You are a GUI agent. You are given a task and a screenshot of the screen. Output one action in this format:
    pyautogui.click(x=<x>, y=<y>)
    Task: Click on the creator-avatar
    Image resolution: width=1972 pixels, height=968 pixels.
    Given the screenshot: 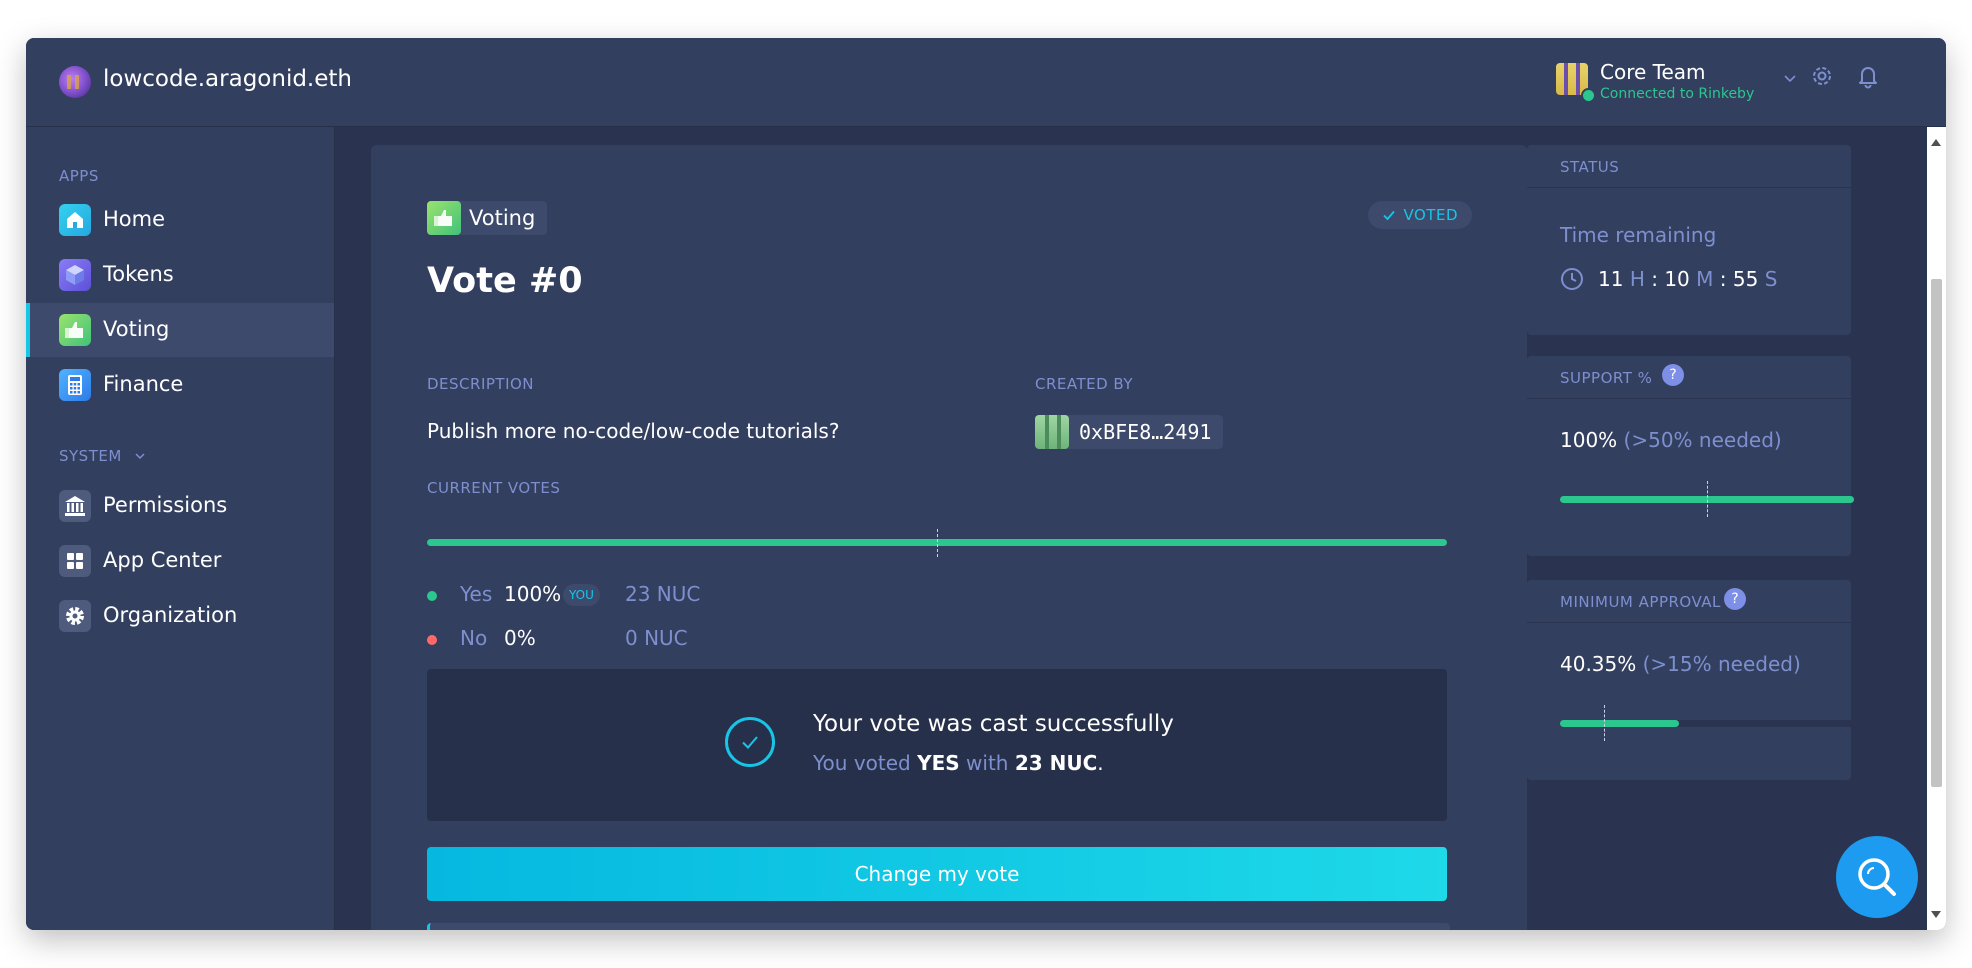 What is the action you would take?
    pyautogui.click(x=1052, y=432)
    